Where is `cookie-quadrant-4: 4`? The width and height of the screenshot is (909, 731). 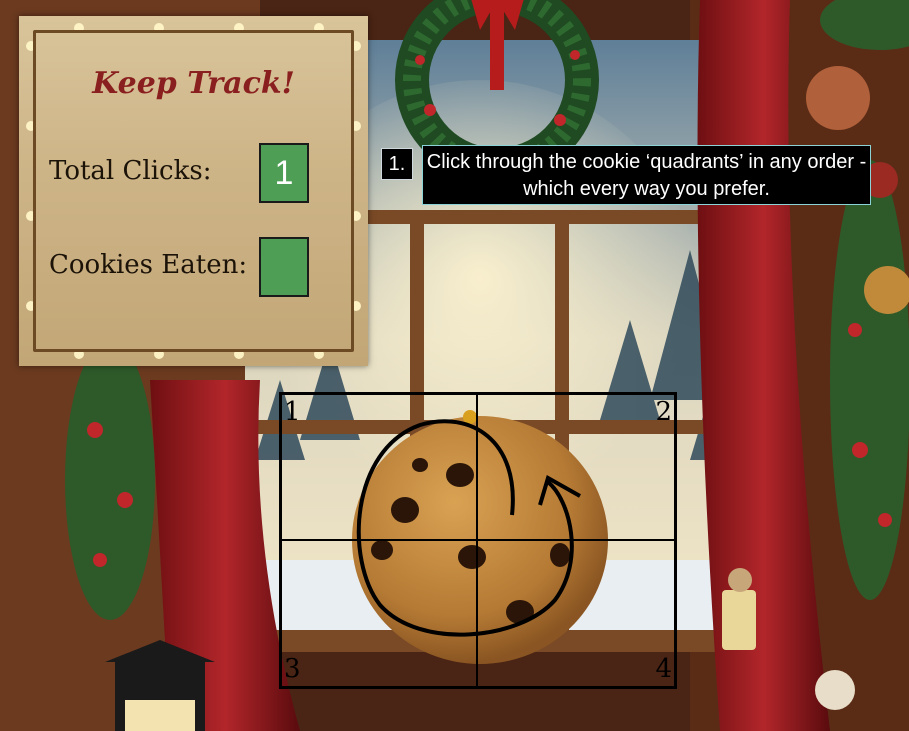
cookie-quadrant-4: 4 is located at coordinates (576, 614).